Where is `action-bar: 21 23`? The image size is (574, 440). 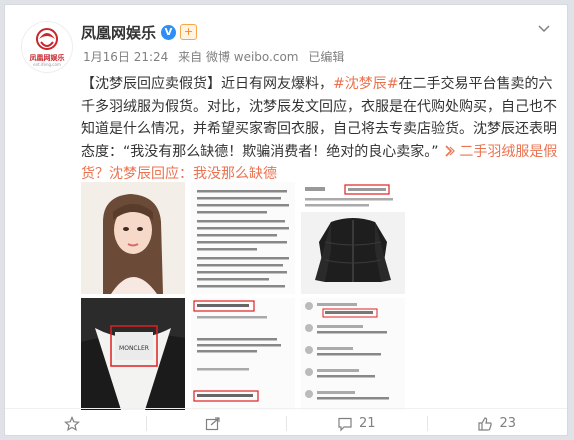 action-bar: 21 23 is located at coordinates (286, 423).